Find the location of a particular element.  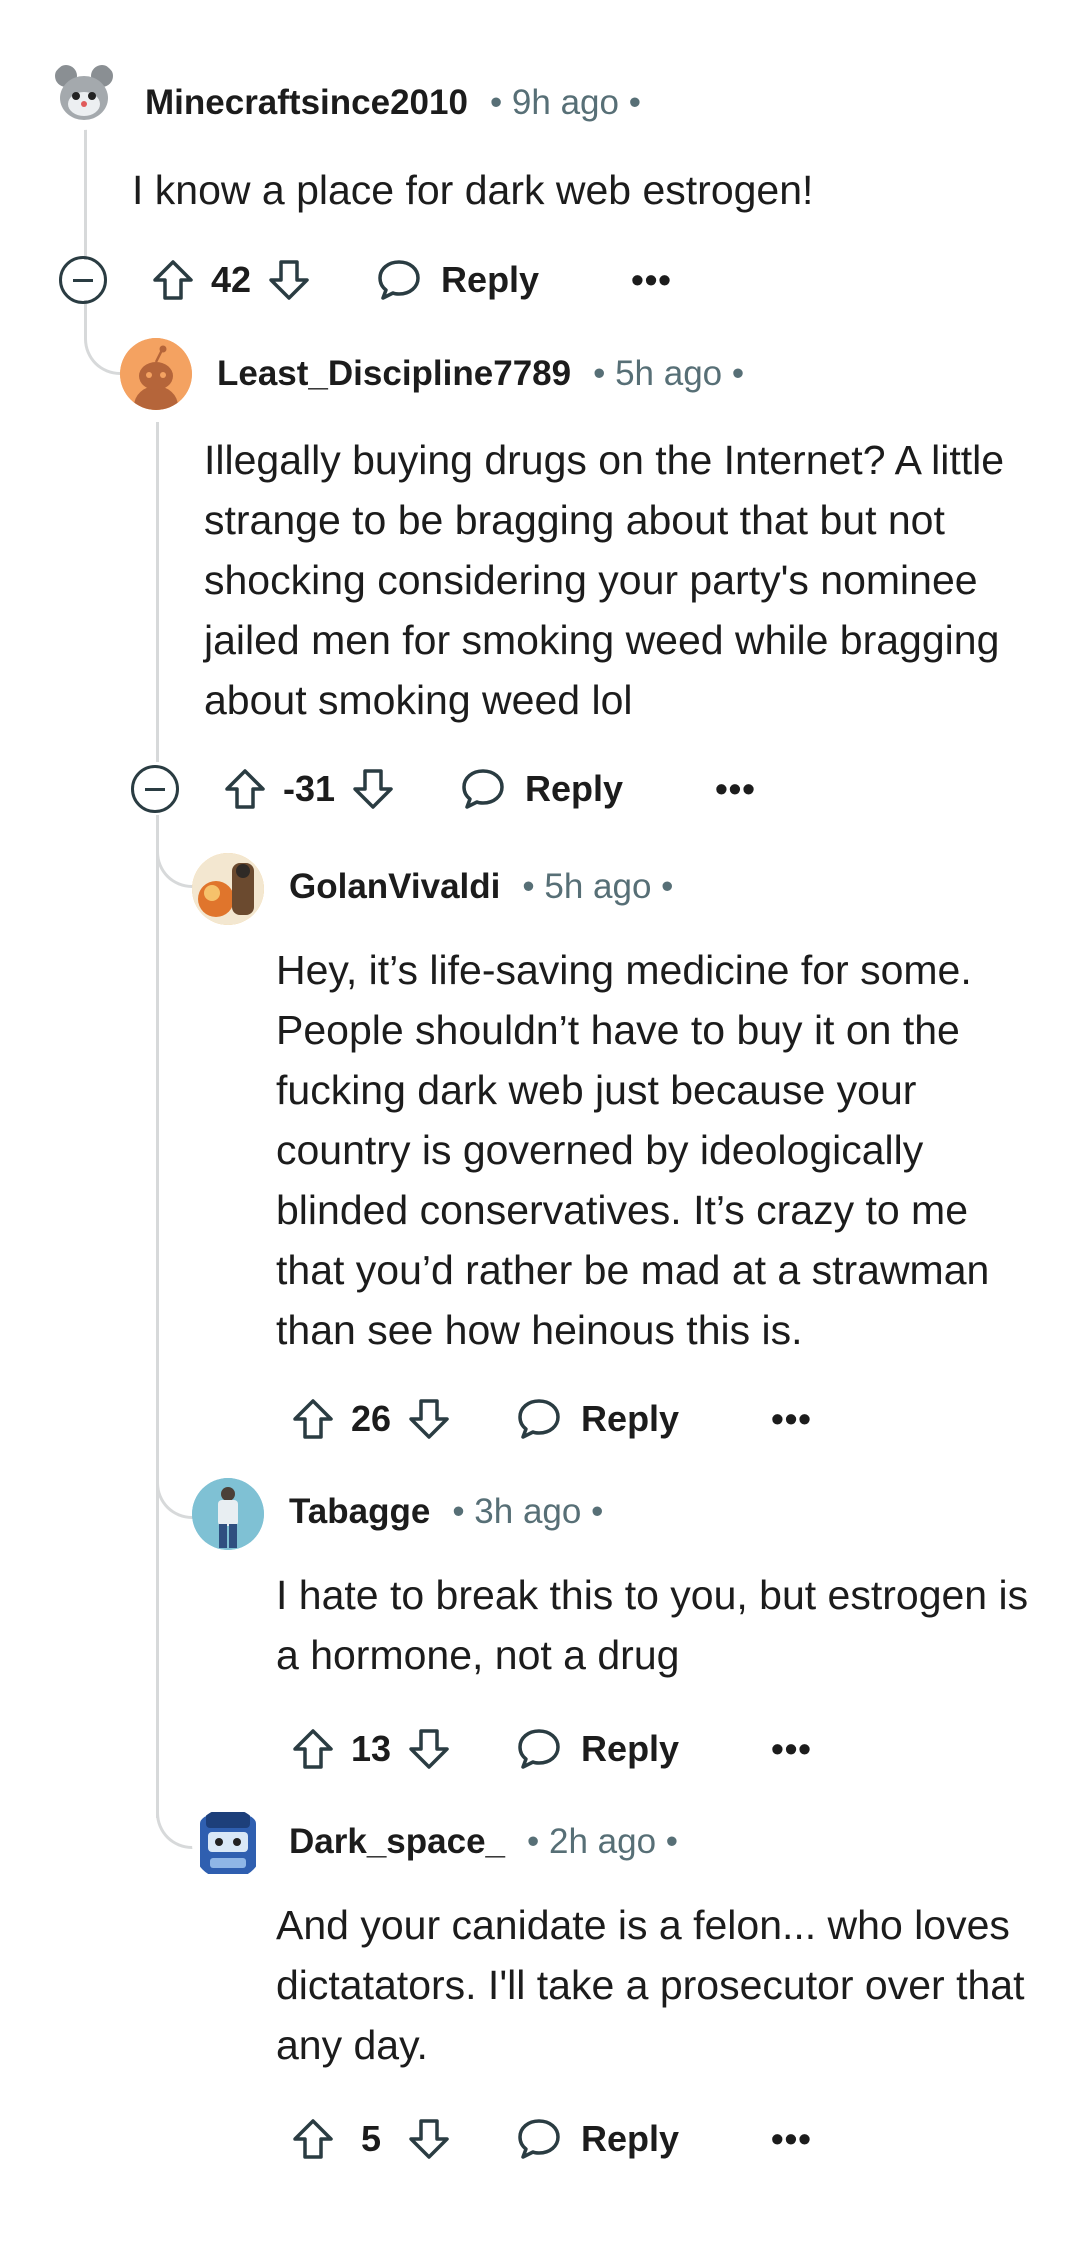

vote-score: 13 is located at coordinates (371, 1748).